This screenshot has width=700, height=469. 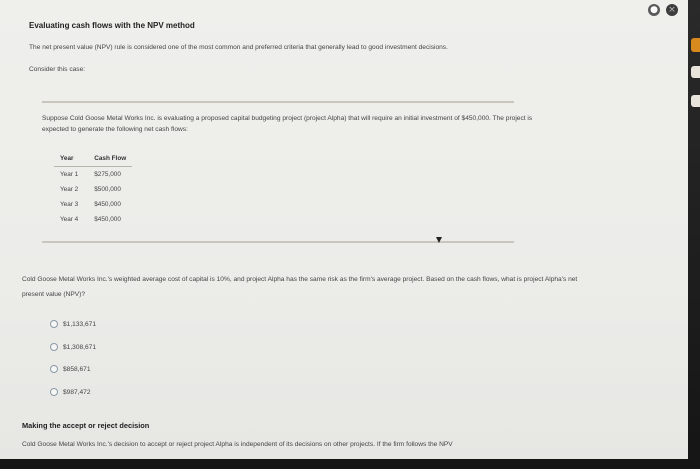 I want to click on bottom-bezel, so click(x=350, y=464).